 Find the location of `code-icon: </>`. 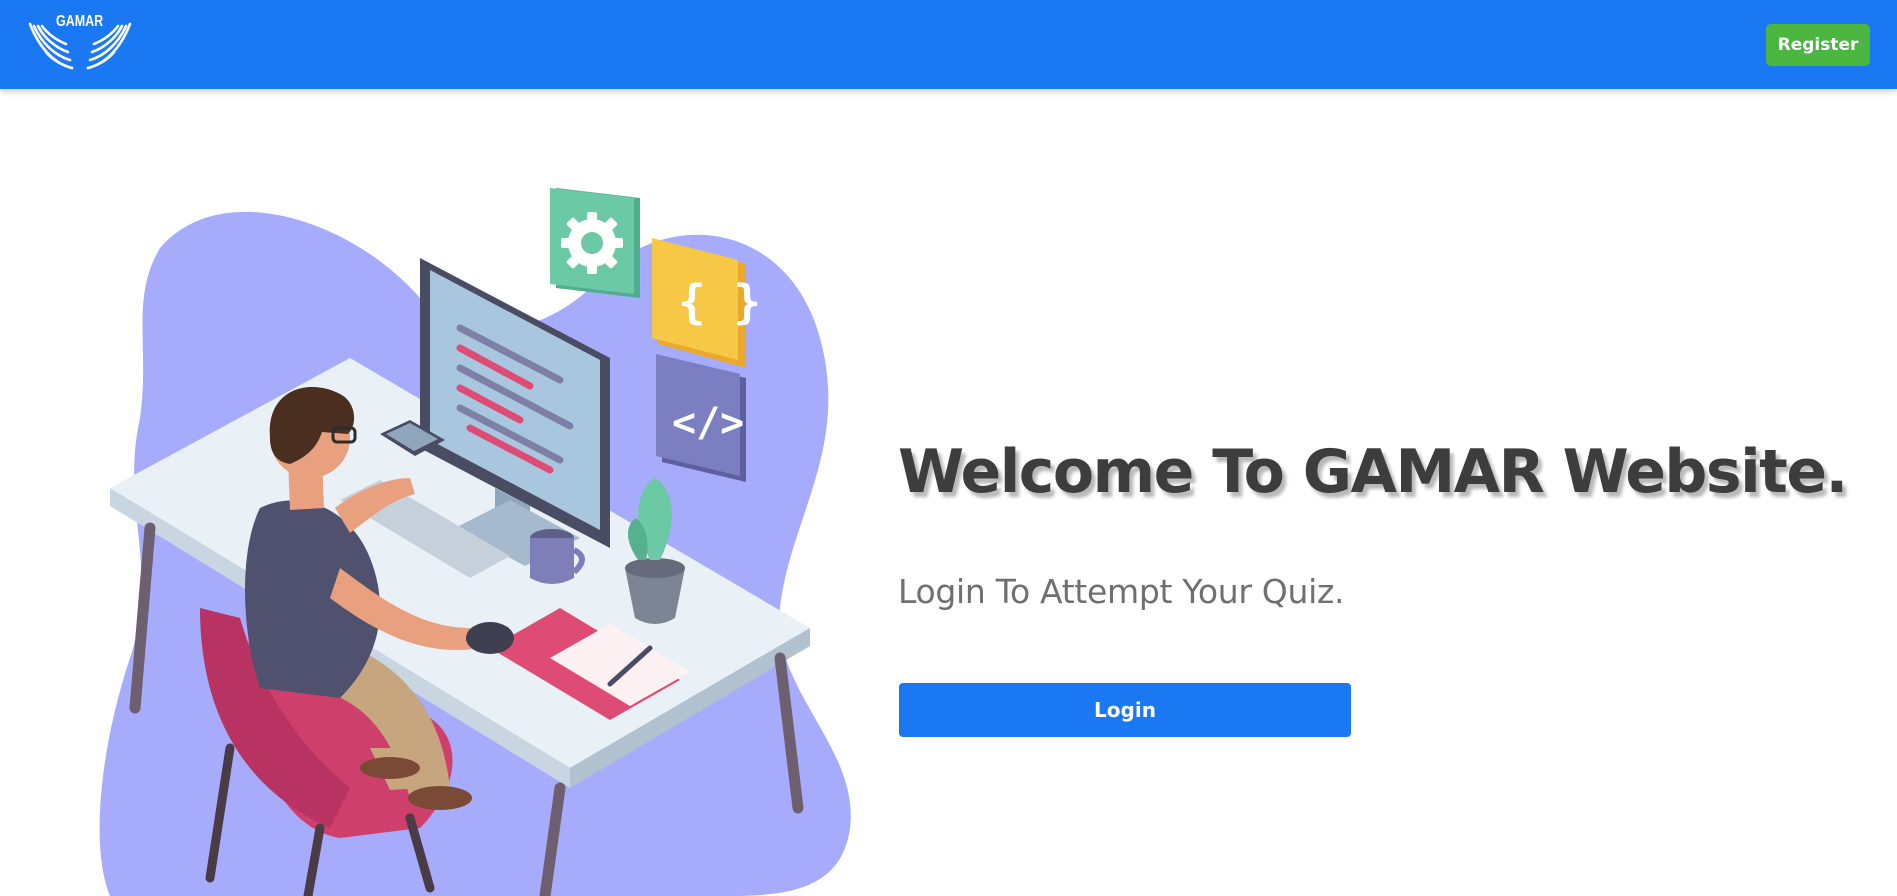

code-icon: </> is located at coordinates (701, 418).